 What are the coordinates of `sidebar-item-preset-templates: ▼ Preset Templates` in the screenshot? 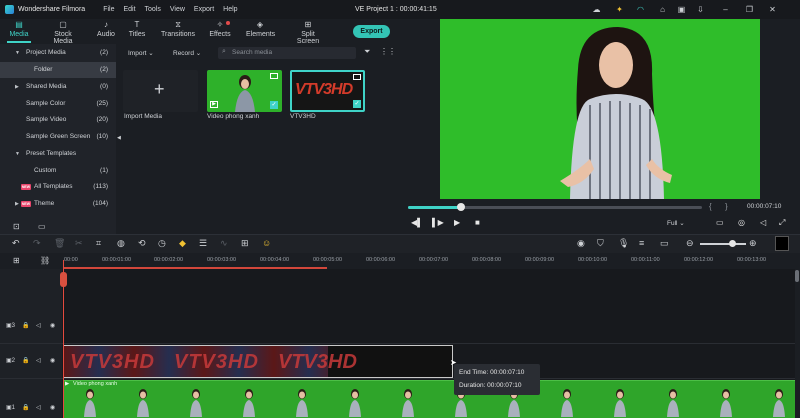 It's located at (58, 154).